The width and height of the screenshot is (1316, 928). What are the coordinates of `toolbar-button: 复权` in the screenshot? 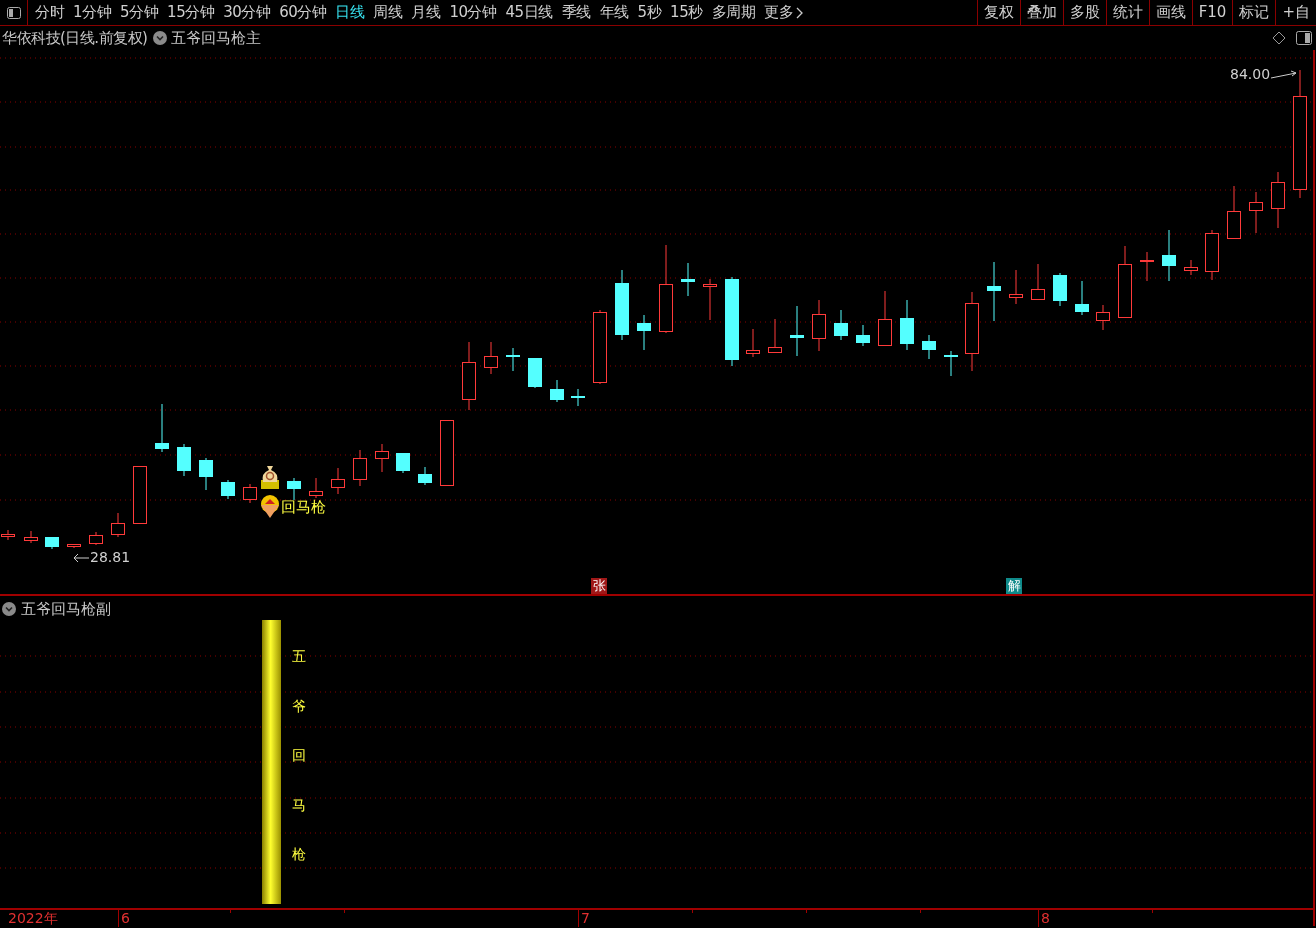 It's located at (998, 12).